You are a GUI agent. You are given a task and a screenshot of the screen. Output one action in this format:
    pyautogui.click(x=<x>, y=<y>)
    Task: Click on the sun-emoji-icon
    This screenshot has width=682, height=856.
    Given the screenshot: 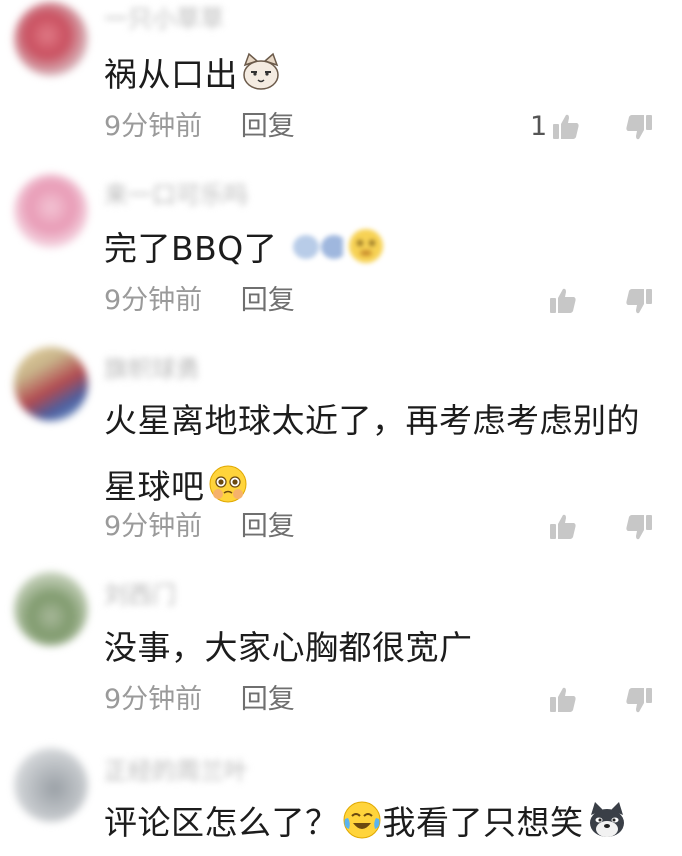 What is the action you would take?
    pyautogui.click(x=366, y=246)
    